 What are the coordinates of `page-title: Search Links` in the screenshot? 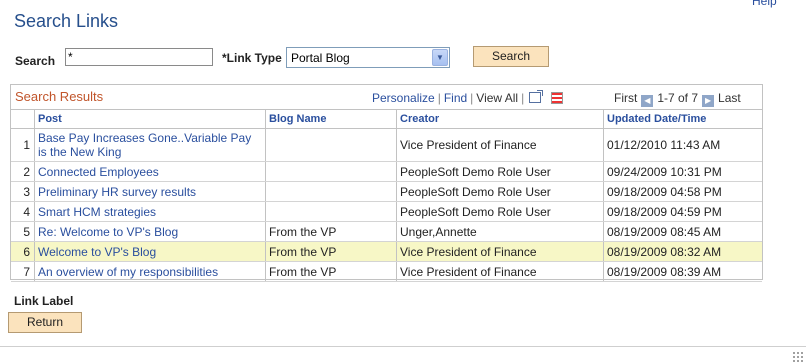 It's located at (66, 21).